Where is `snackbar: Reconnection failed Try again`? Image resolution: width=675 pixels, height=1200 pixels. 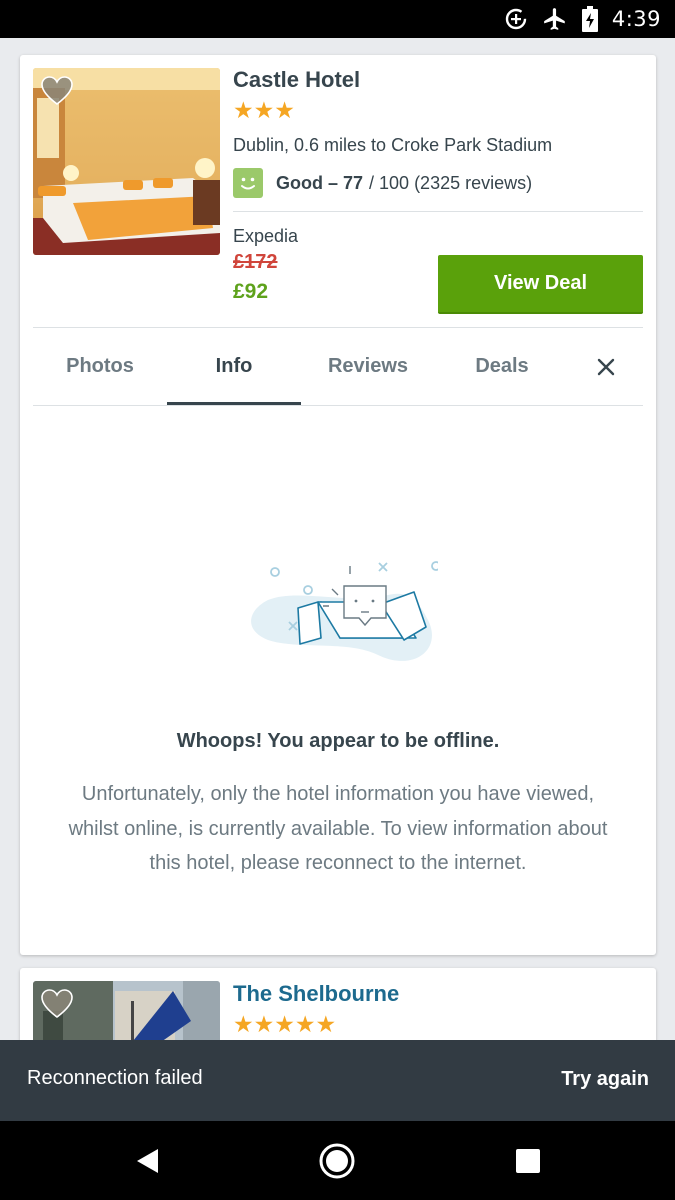 snackbar: Reconnection failed Try again is located at coordinates (337, 1080).